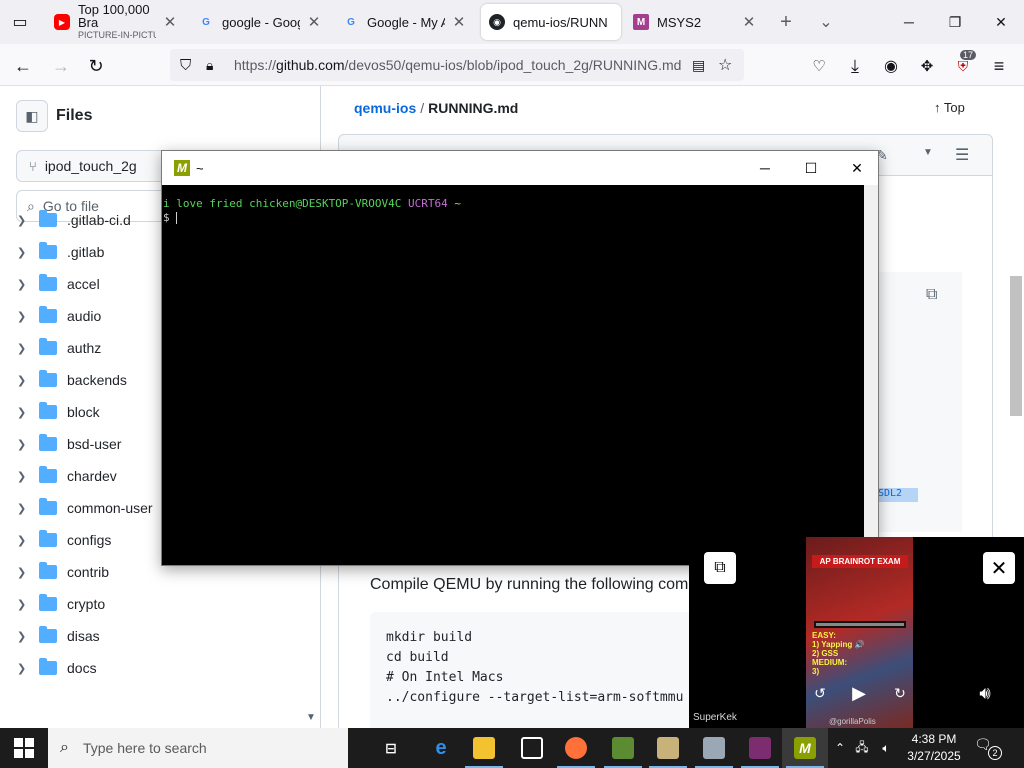 The image size is (1024, 768). Describe the element at coordinates (160, 668) in the screenshot. I see `tree-item: ❯ docs` at that location.